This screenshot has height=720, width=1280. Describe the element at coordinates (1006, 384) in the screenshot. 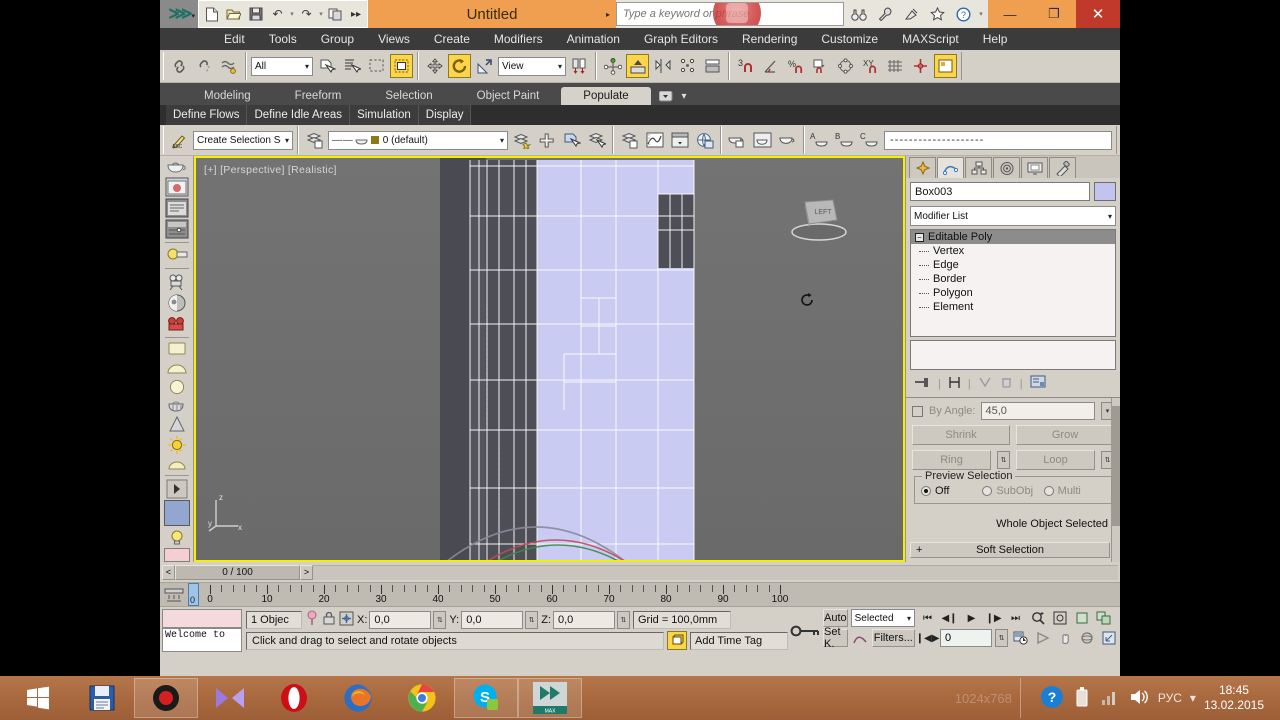

I see `remove-modifier-icon` at that location.